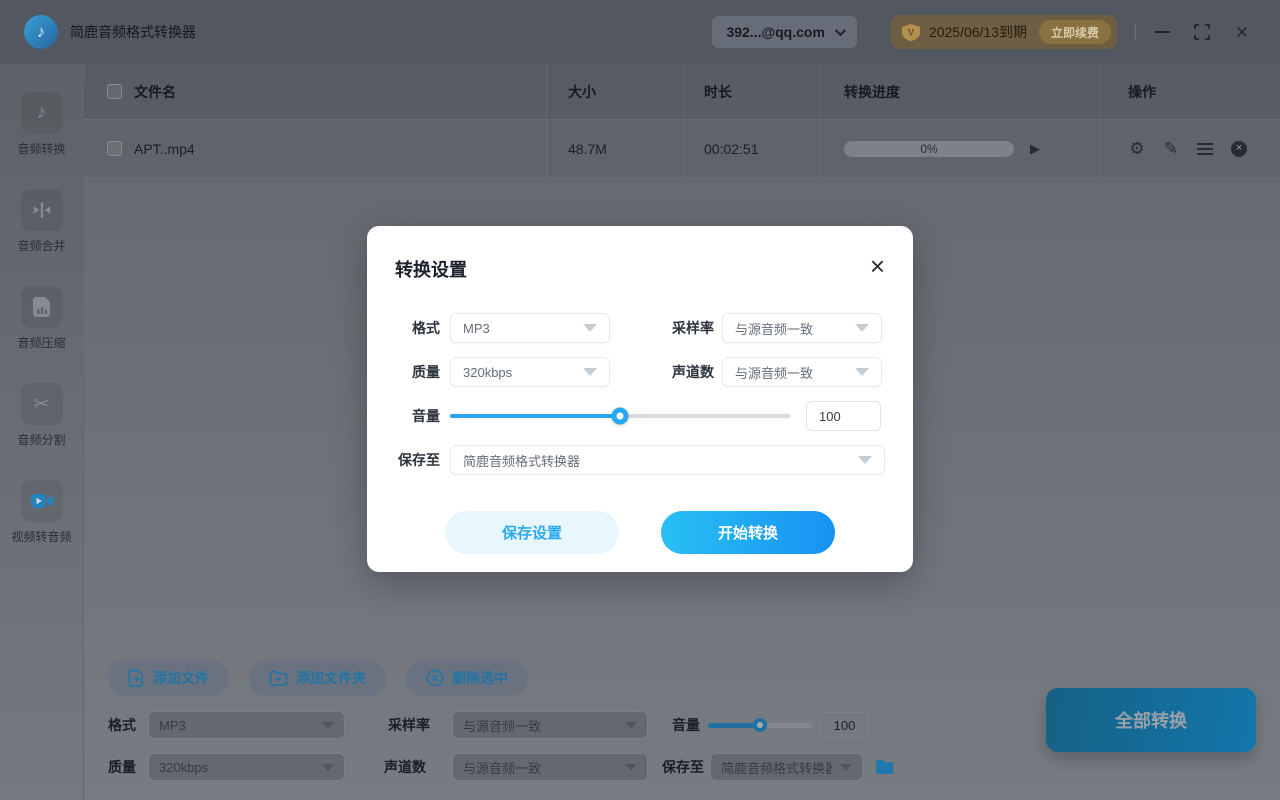  I want to click on bottom-toolbar: 添加文件 添加文件夹 删除选中, so click(318, 678).